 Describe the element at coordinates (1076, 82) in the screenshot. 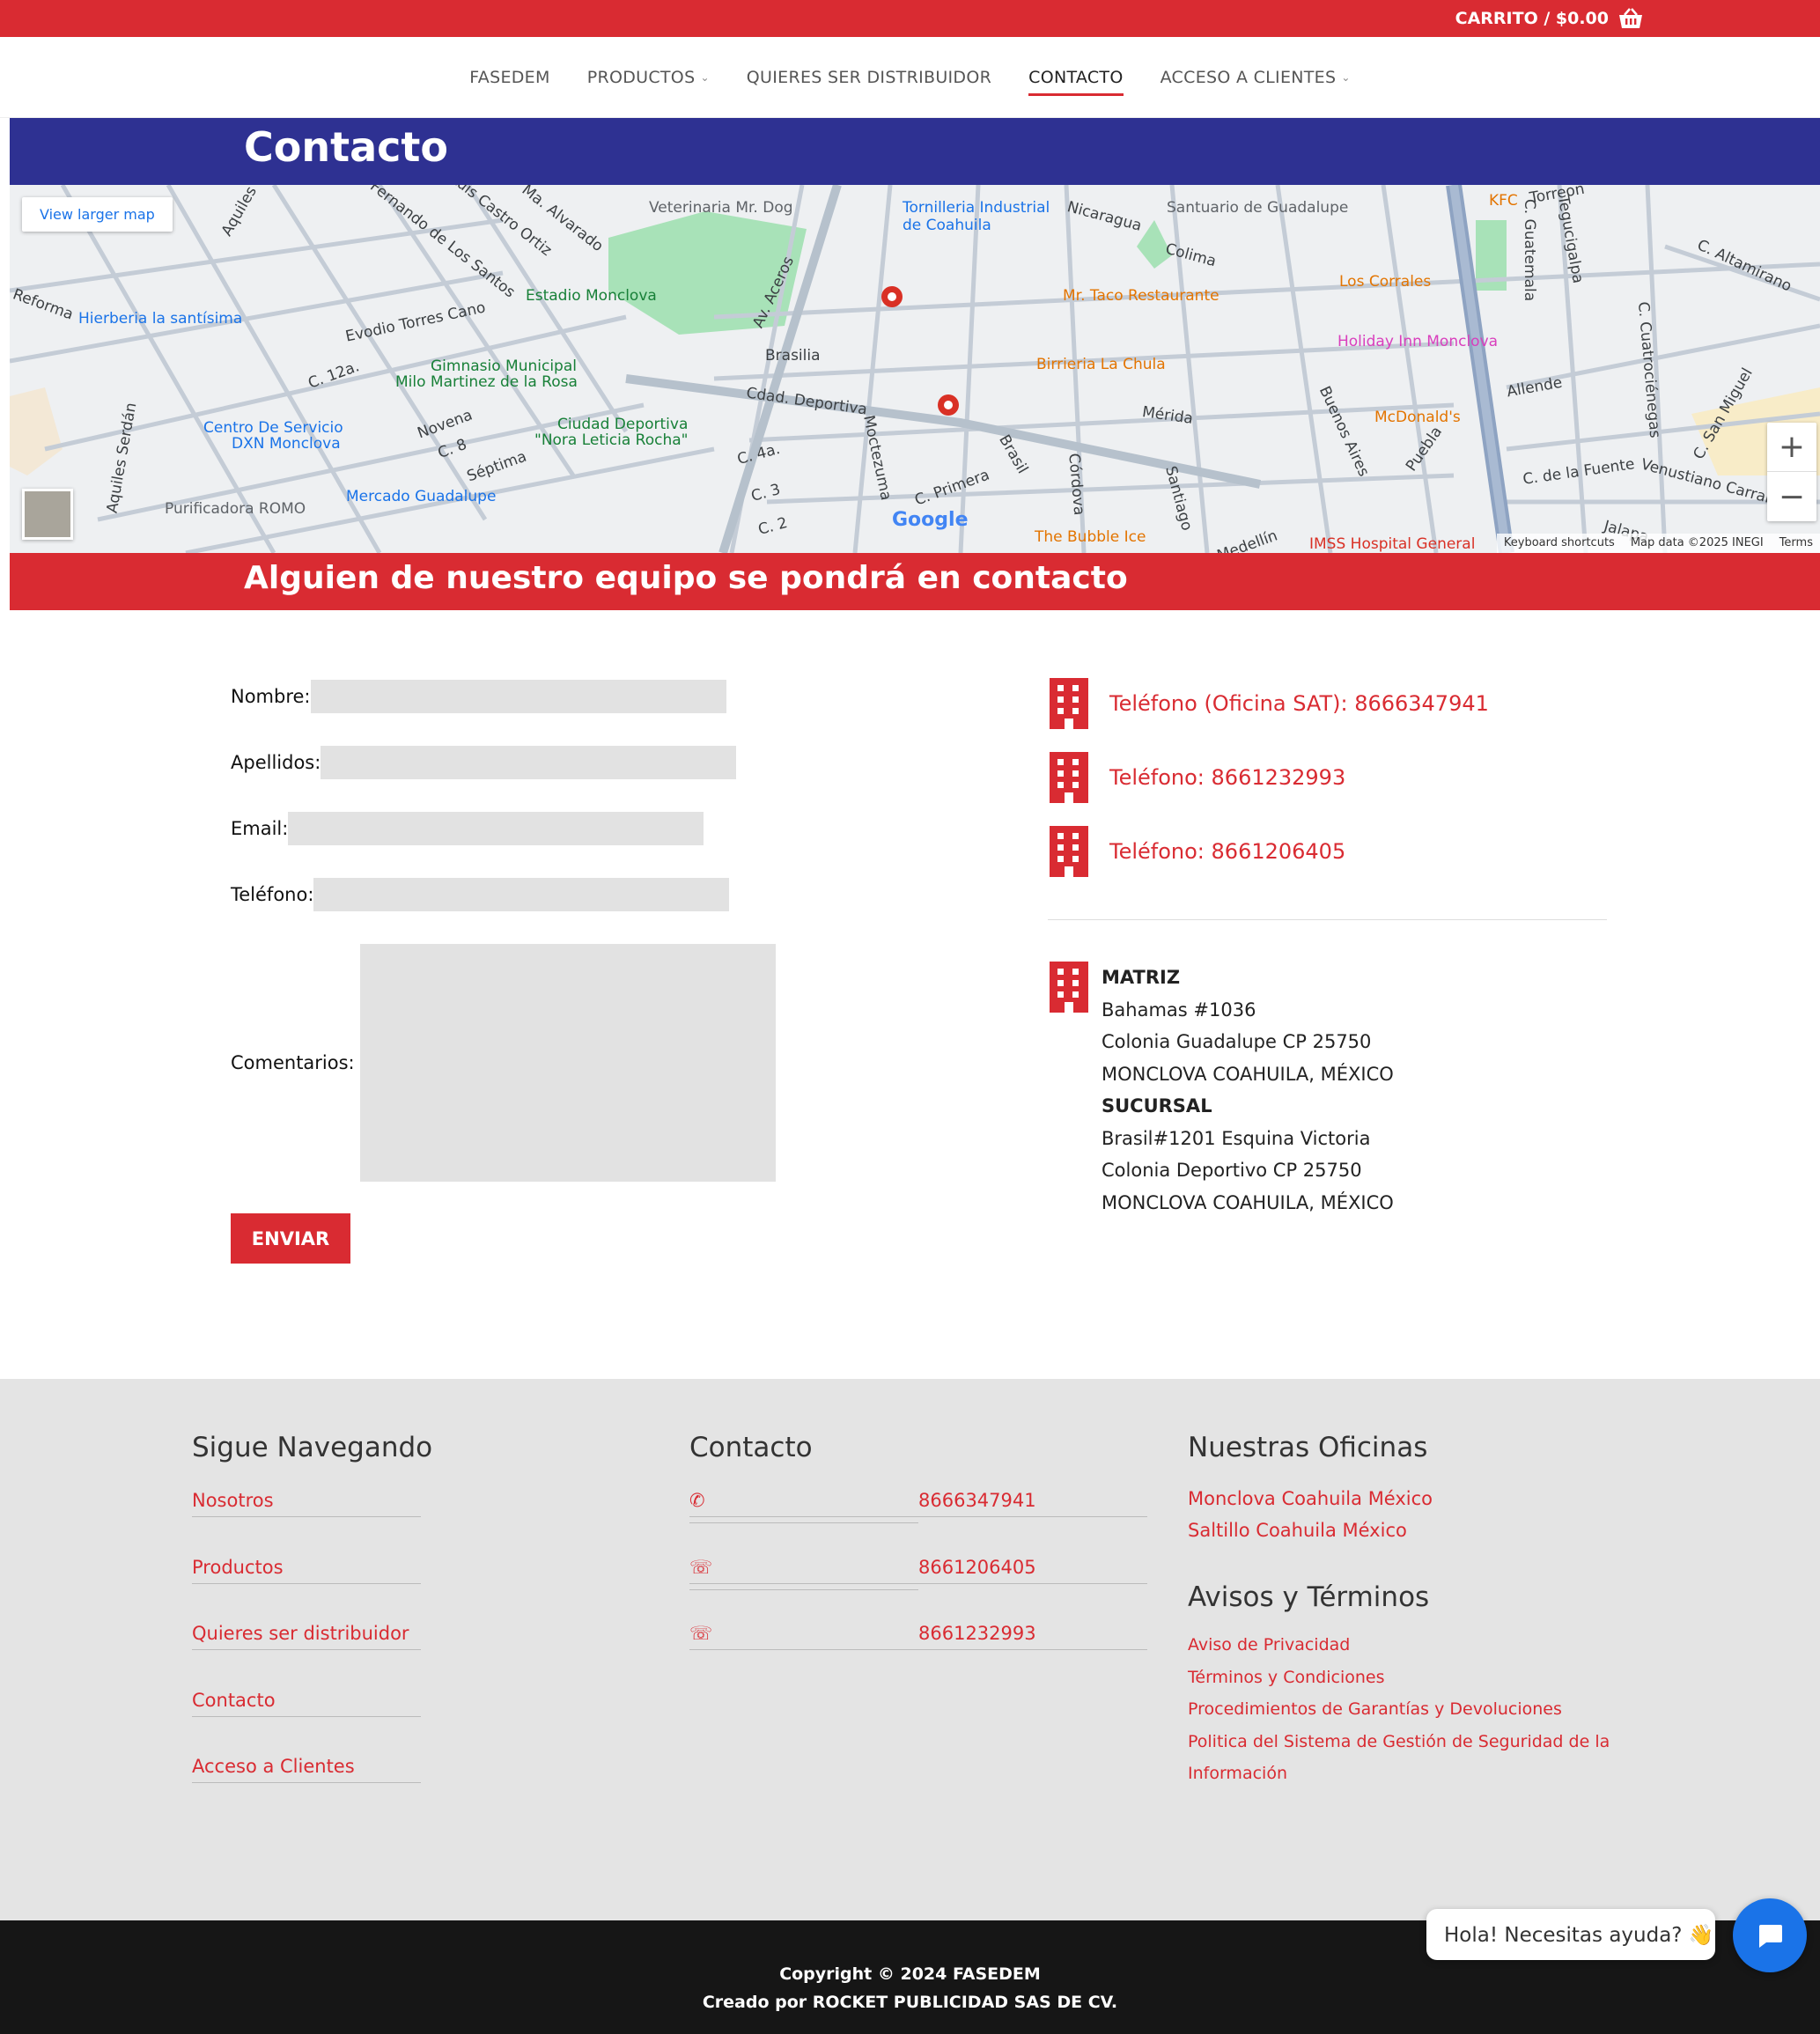

I see `nav-item-contacto: CONTACTO` at that location.